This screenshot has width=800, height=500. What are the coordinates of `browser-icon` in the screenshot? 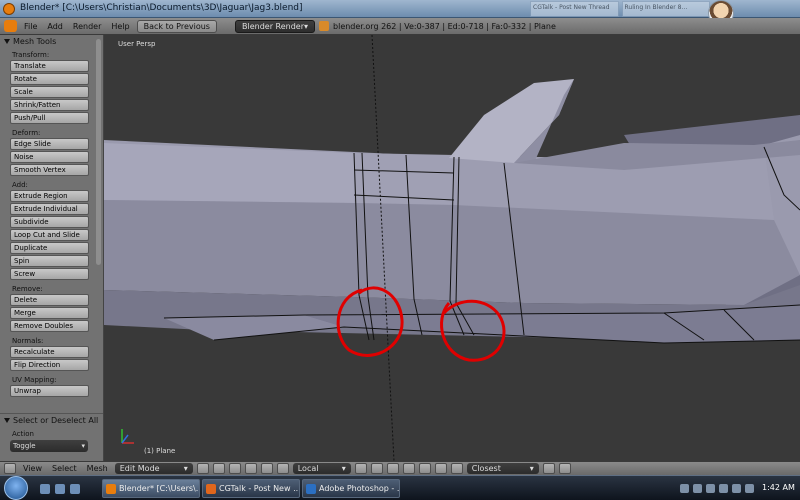 It's located at (211, 489).